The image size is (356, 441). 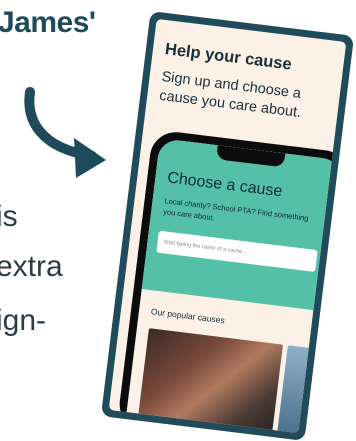 What do you see at coordinates (23, 320) in the screenshot?
I see `background-text-line-3: ign-` at bounding box center [23, 320].